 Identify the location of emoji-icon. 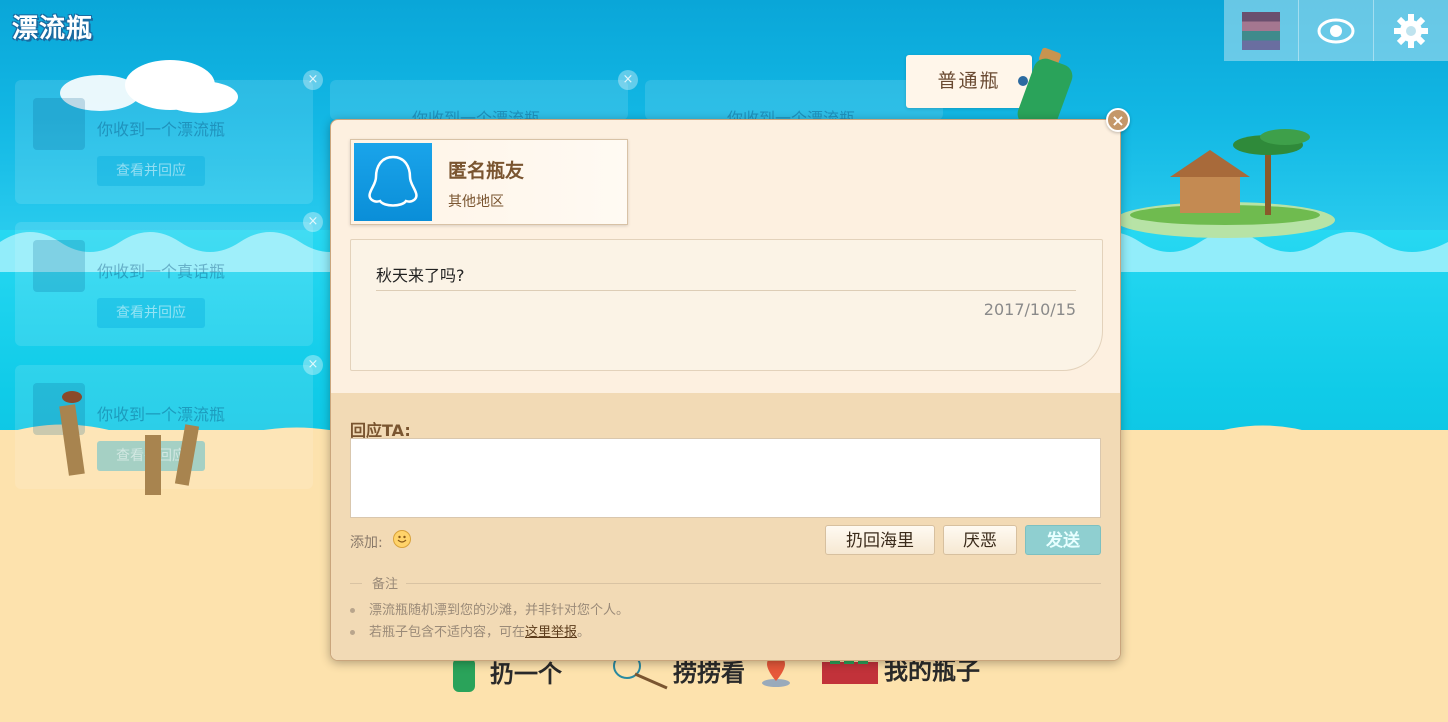
(402, 539).